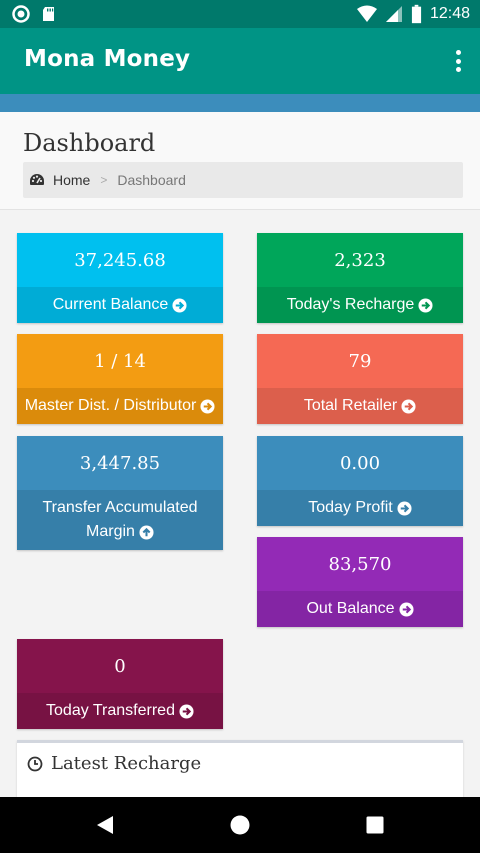 The height and width of the screenshot is (853, 480). Describe the element at coordinates (110, 304) in the screenshot. I see `current-balance-label: Current Balance` at that location.